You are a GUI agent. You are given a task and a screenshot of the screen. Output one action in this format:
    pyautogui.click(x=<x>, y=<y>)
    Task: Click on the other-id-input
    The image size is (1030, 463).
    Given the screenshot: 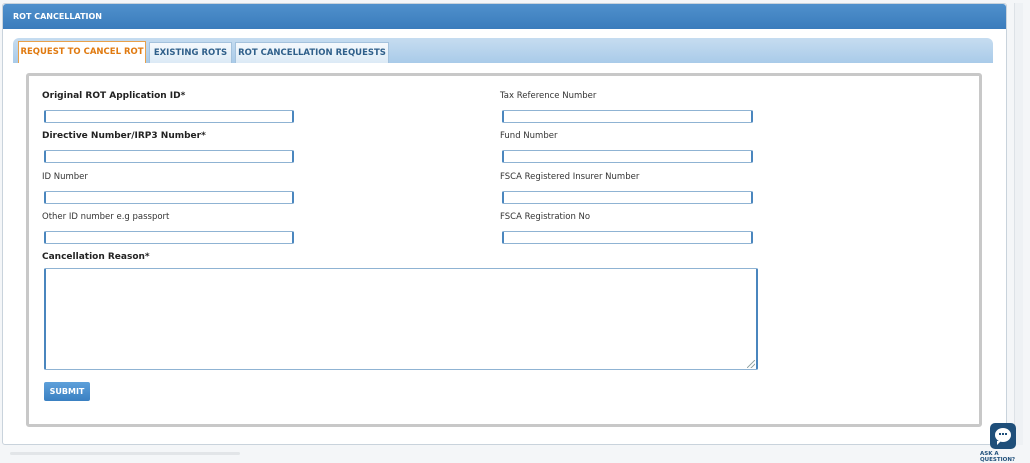 What is the action you would take?
    pyautogui.click(x=169, y=237)
    